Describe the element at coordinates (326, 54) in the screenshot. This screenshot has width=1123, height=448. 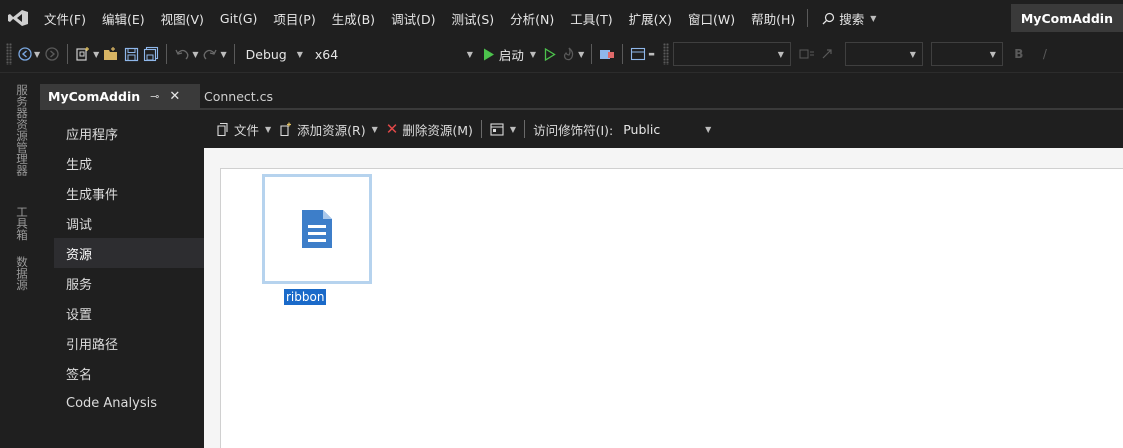
I see `platform-value: x64` at that location.